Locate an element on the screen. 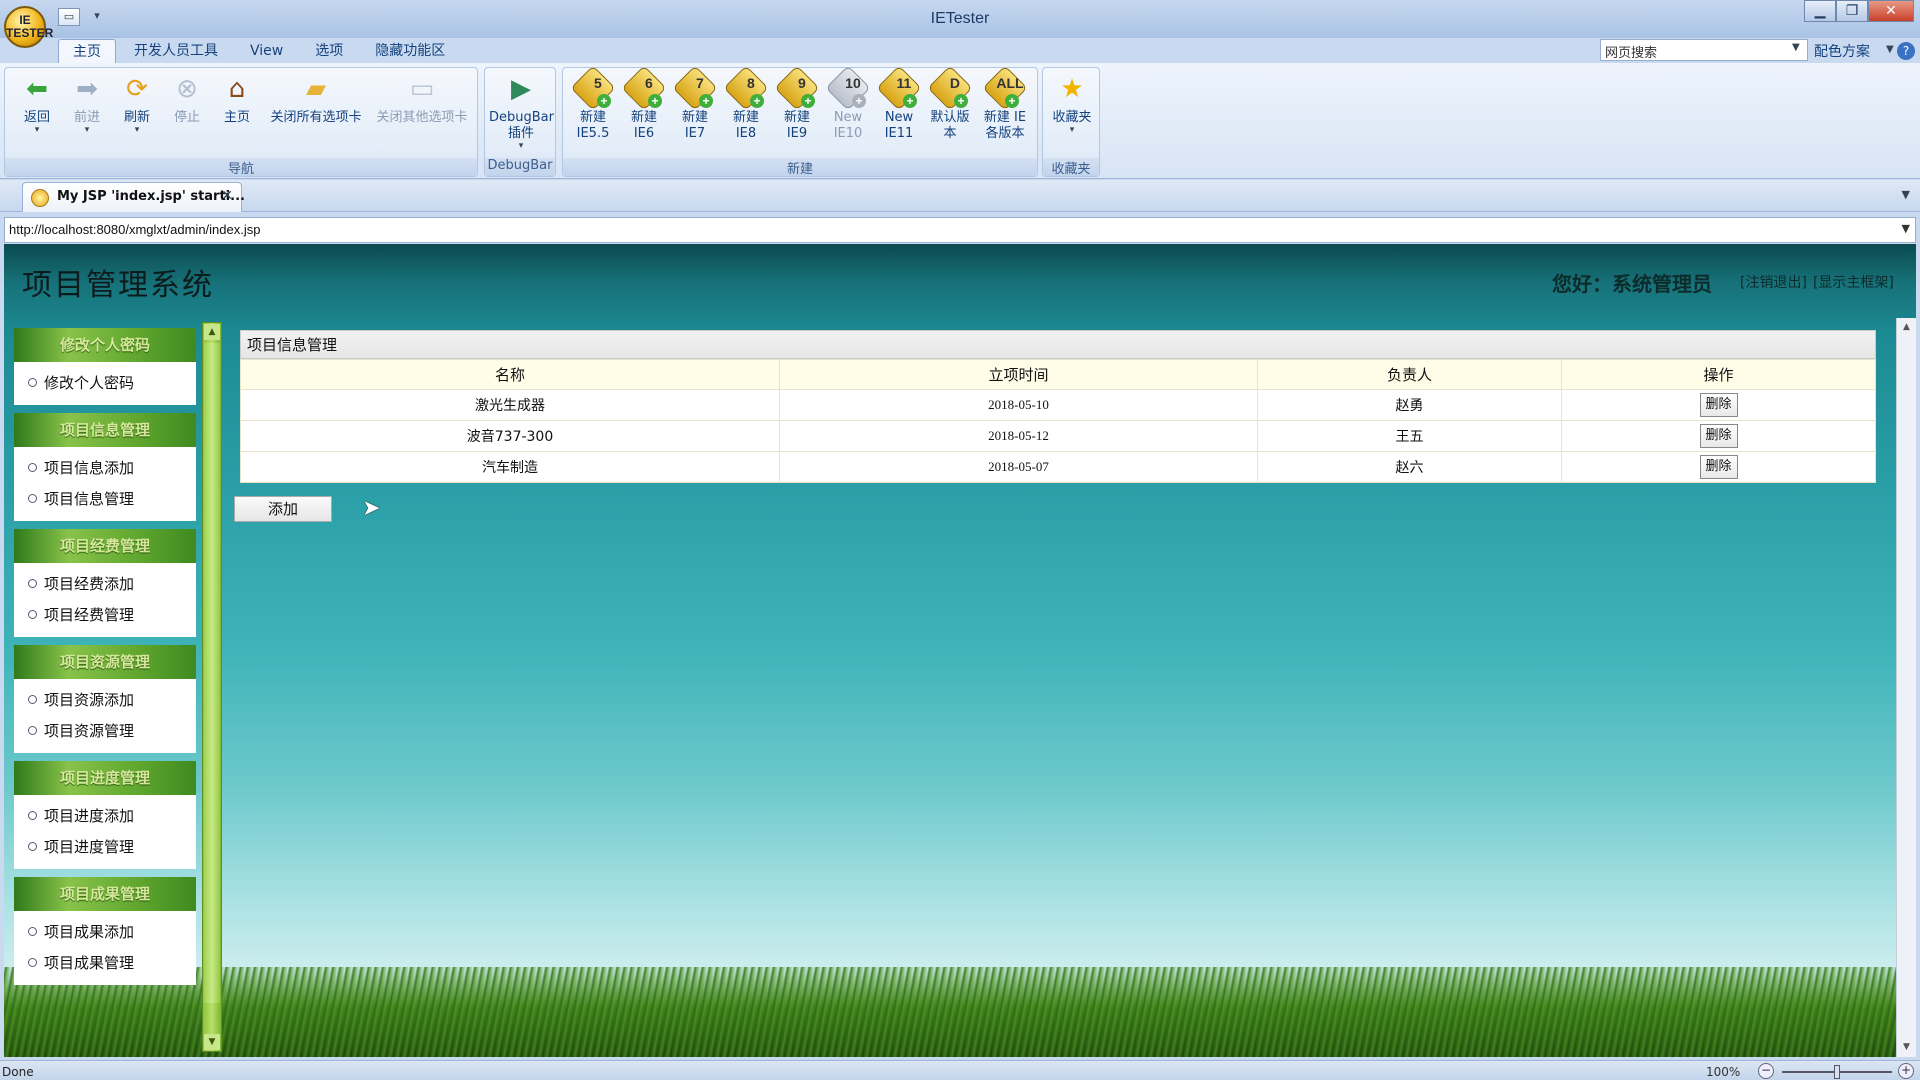 This screenshot has width=1920, height=1080. sidebar-scrollbar: ▲ ▼ is located at coordinates (212, 687).